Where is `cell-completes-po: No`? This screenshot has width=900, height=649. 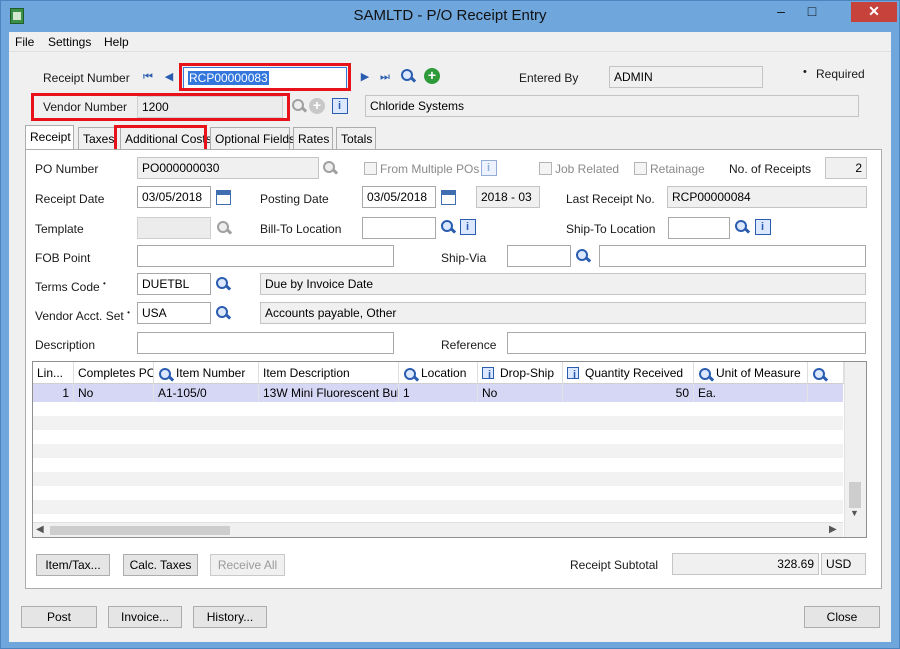
cell-completes-po: No is located at coordinates (114, 393).